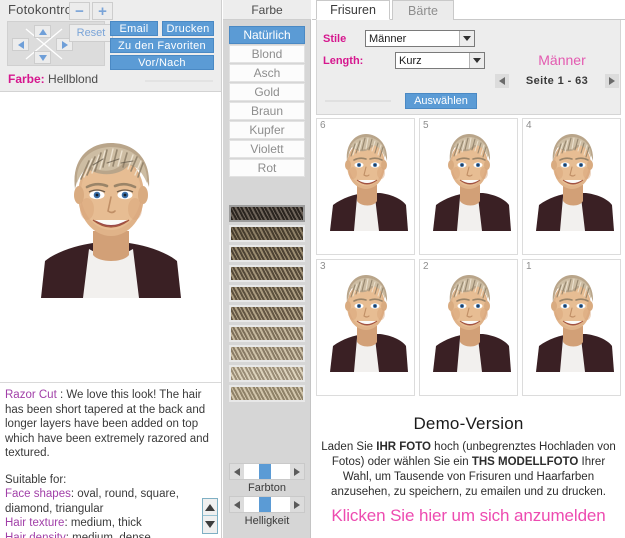 The image size is (625, 538). What do you see at coordinates (267, 149) in the screenshot?
I see `color-item-violett: Violett` at bounding box center [267, 149].